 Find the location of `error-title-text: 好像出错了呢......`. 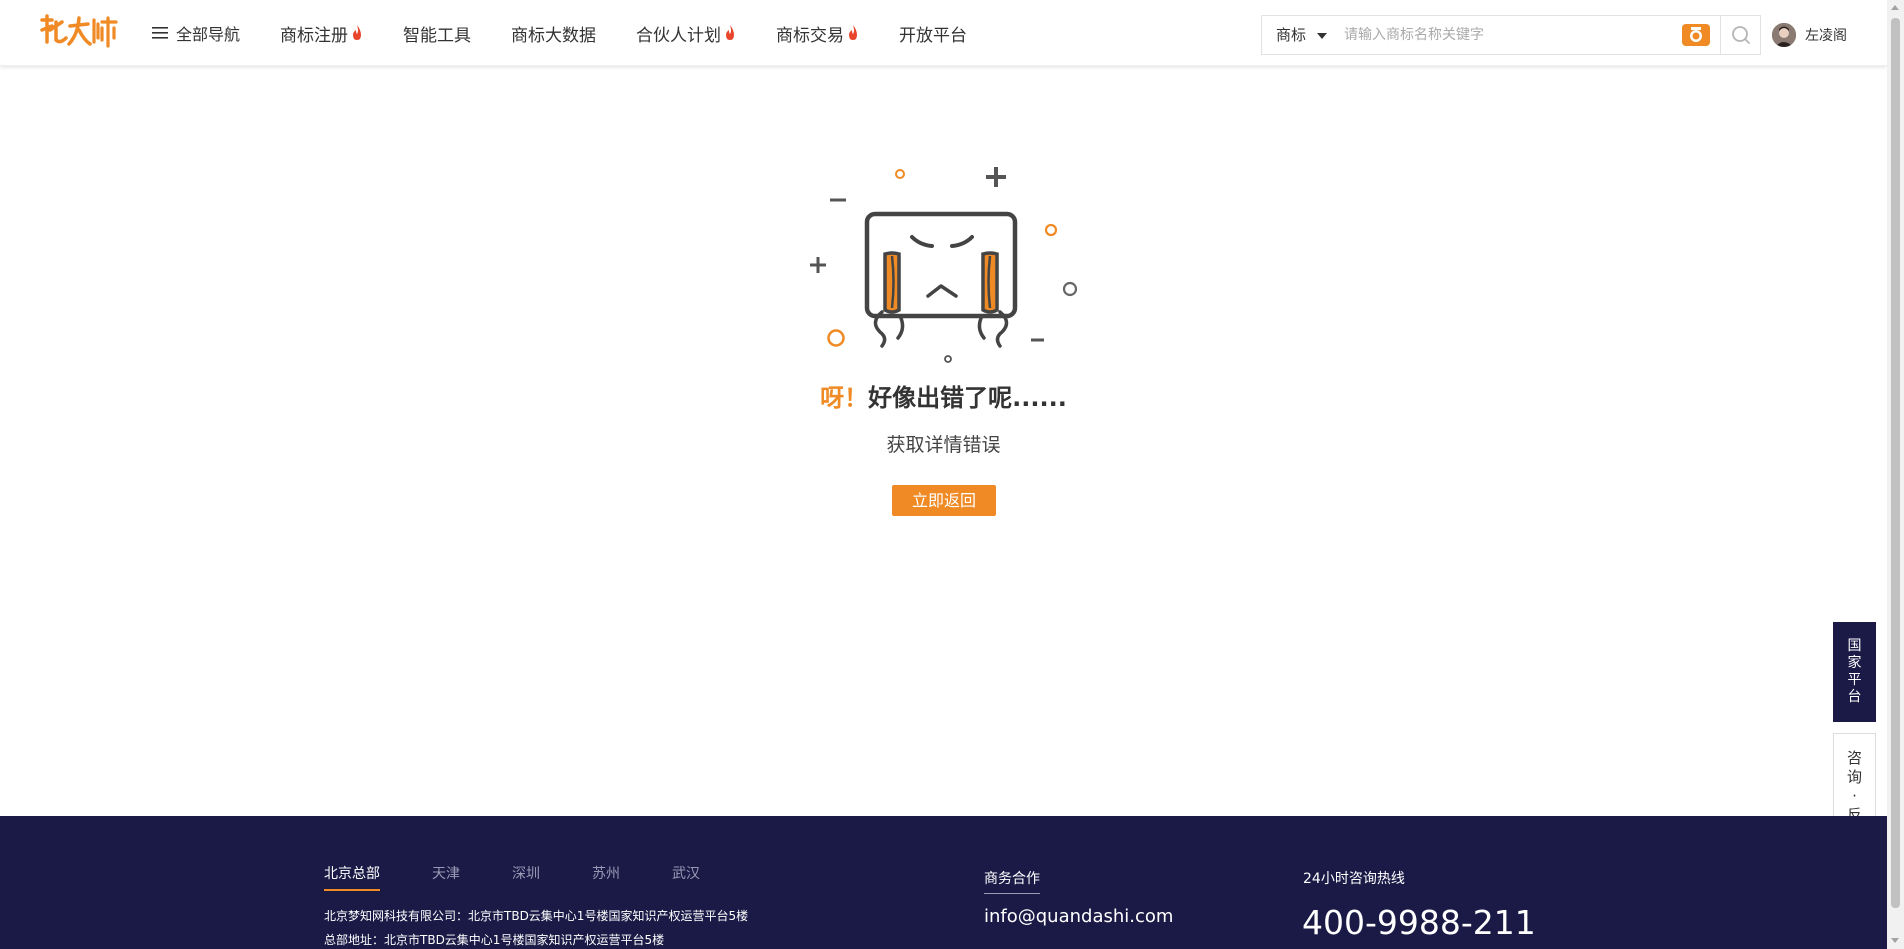

error-title-text: 好像出错了呢...... is located at coordinates (967, 398).